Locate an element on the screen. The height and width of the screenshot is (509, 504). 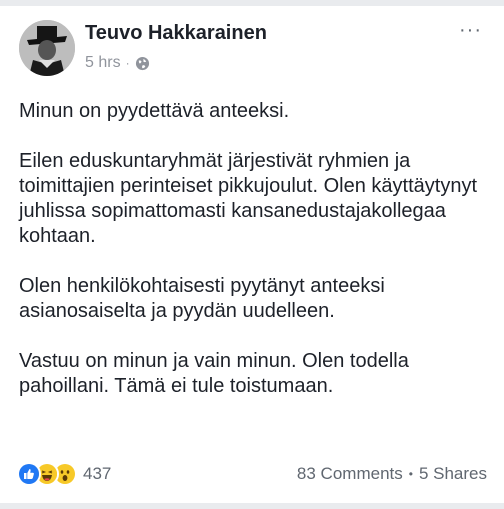
globe-icon is located at coordinates (142, 63).